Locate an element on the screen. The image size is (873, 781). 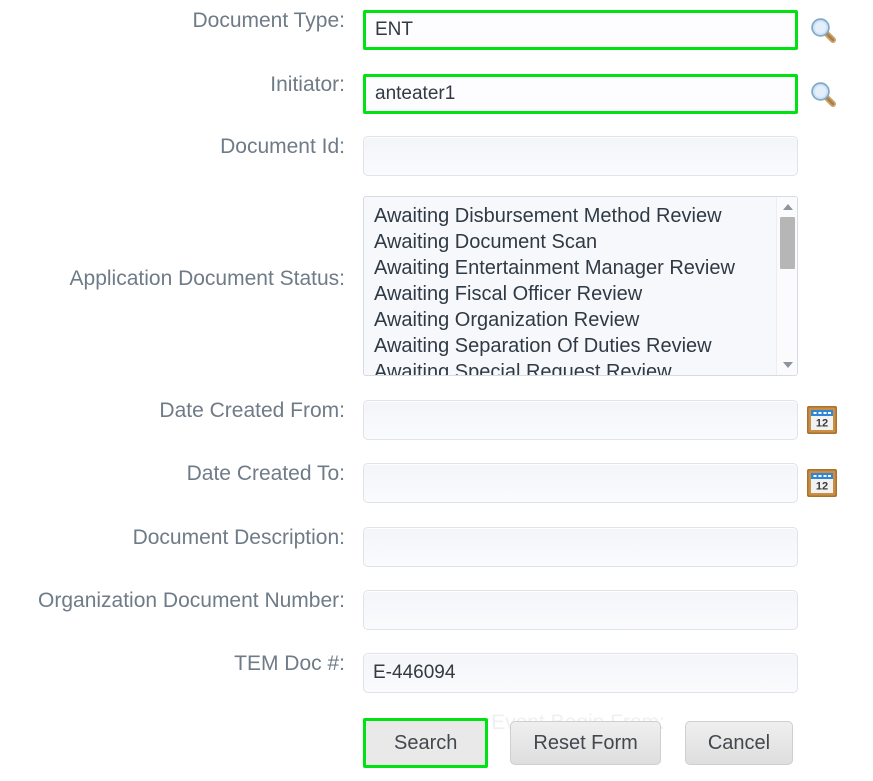
initiator-input is located at coordinates (580, 94).